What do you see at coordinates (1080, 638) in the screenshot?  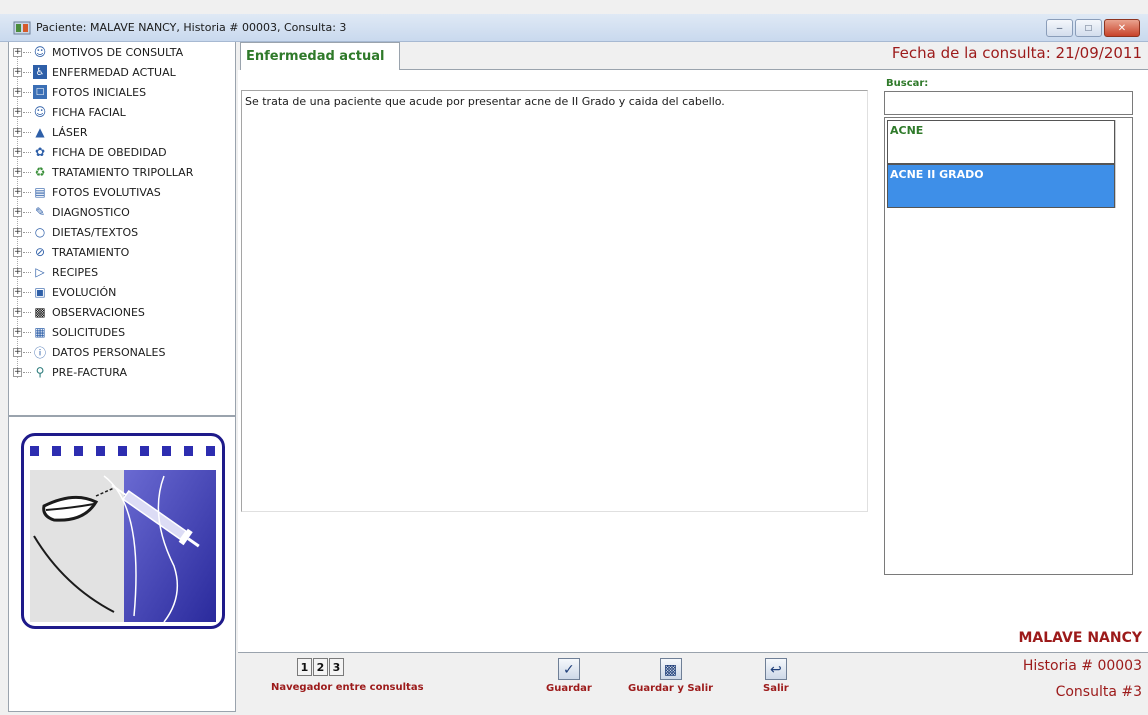 I see `patient-name: MALAVE NANCY` at bounding box center [1080, 638].